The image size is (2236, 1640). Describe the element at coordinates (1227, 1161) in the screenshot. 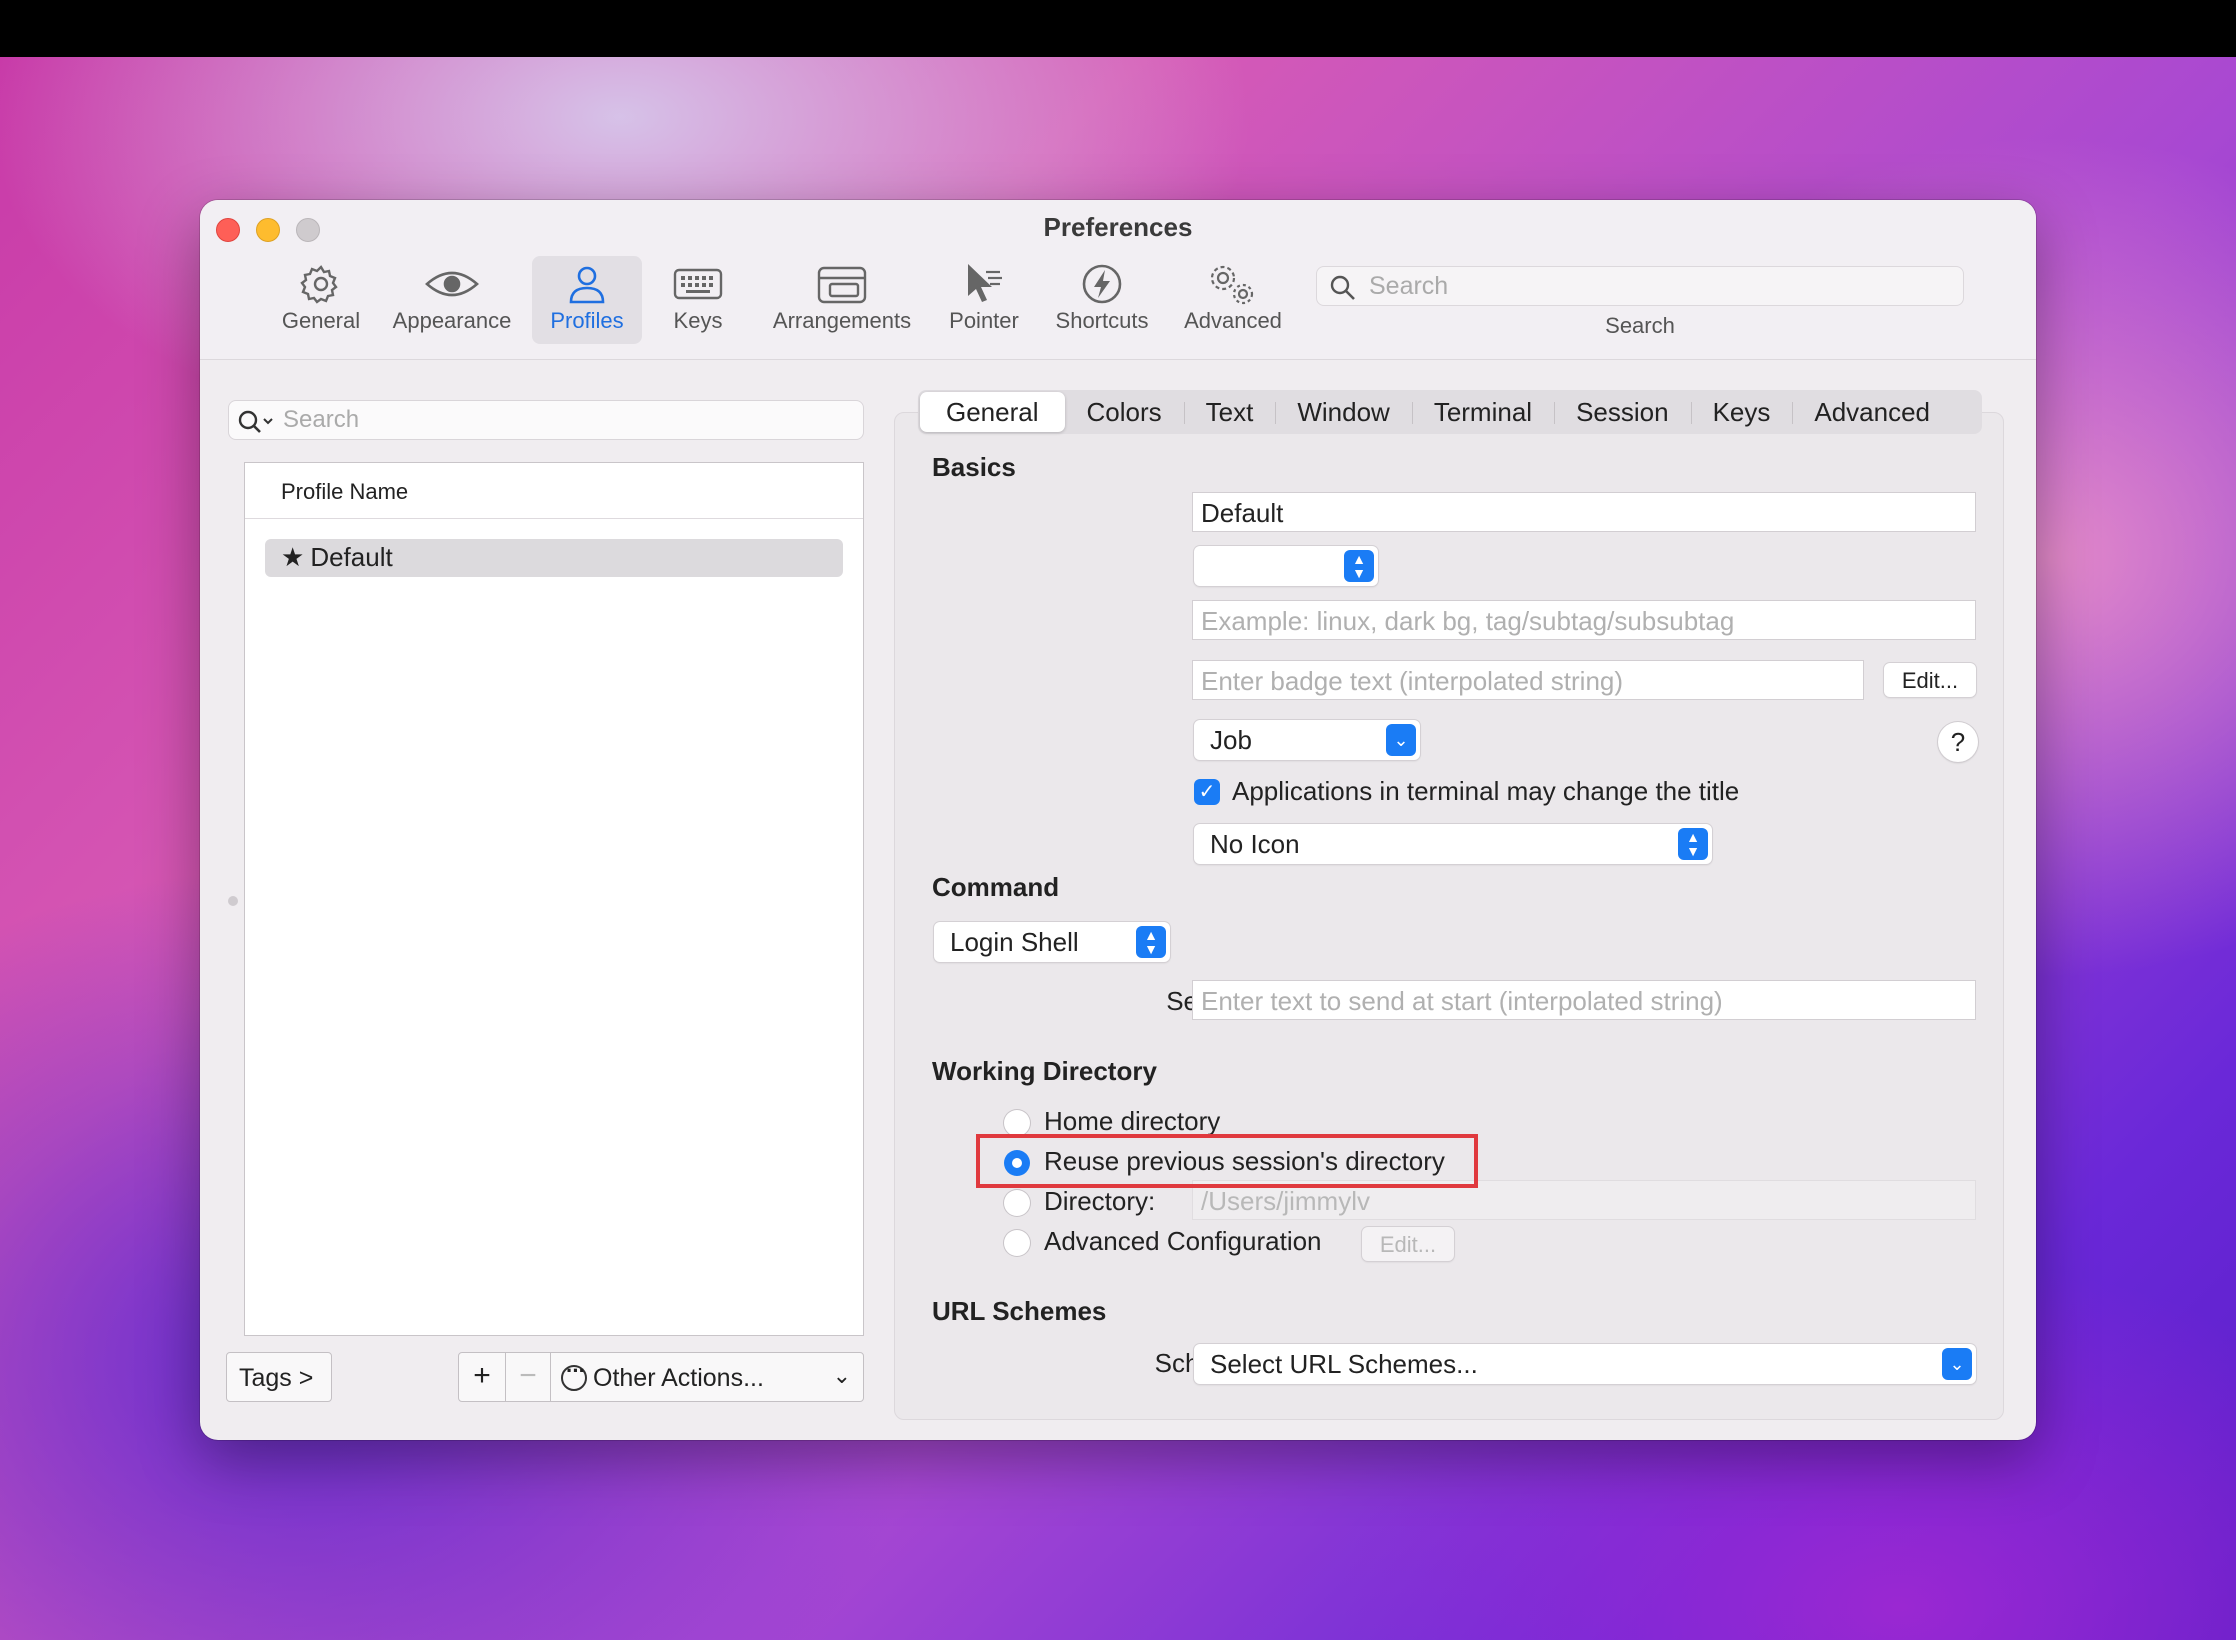

I see `highlight-box` at that location.